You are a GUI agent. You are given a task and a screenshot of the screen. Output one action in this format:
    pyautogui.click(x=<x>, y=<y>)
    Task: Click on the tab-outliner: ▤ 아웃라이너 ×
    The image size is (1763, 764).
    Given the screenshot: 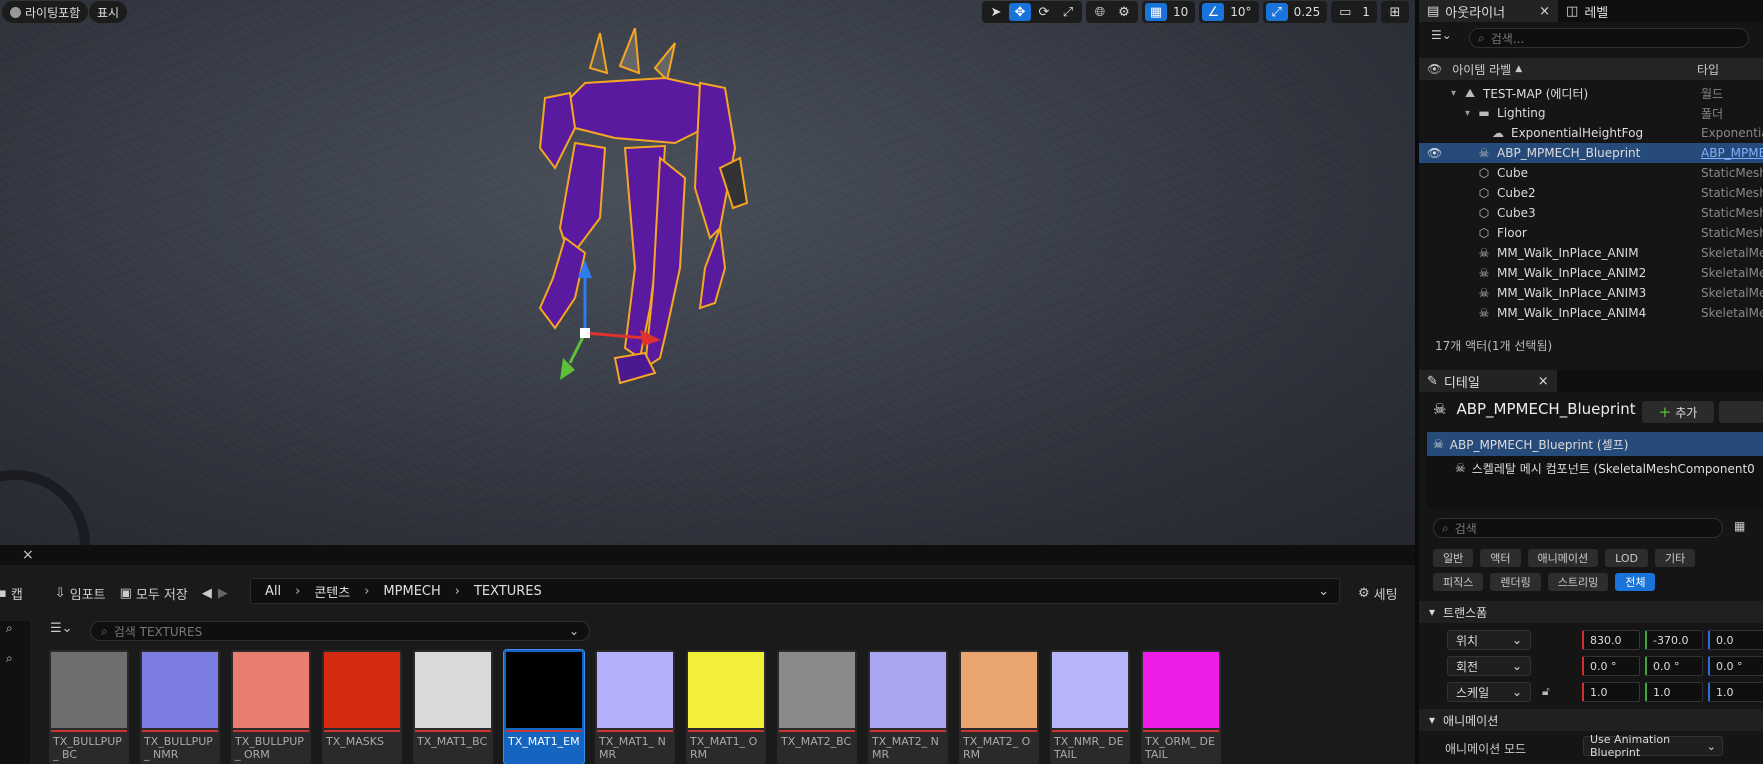 What is the action you would take?
    pyautogui.click(x=1489, y=11)
    